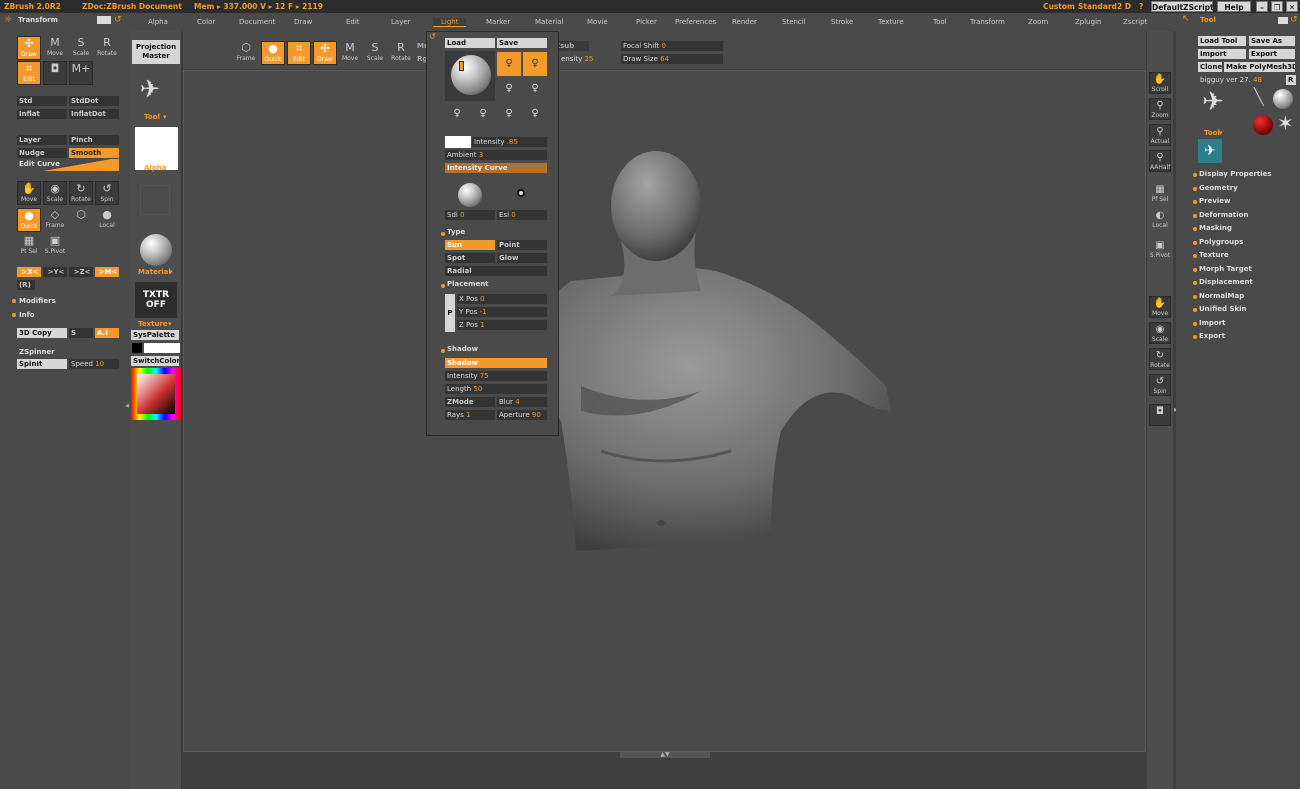  Describe the element at coordinates (470, 258) in the screenshot. I see `spot-button: Spot` at that location.